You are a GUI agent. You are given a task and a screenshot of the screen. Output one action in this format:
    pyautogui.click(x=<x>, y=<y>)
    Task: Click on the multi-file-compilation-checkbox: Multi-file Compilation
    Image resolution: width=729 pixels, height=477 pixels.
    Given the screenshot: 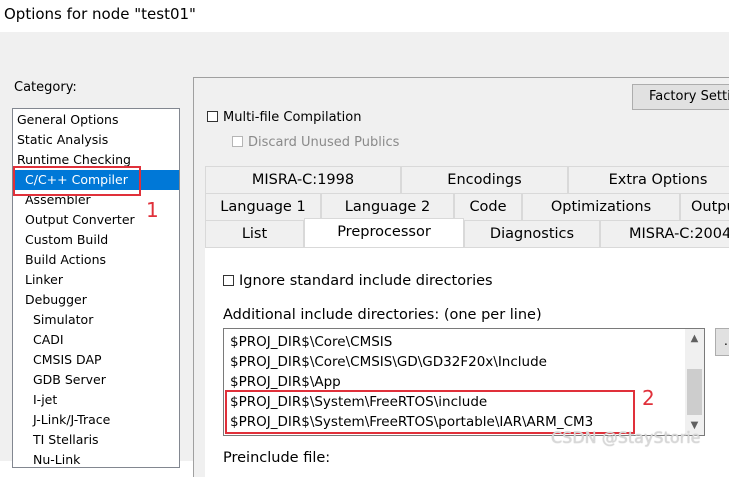 What is the action you would take?
    pyautogui.click(x=284, y=118)
    